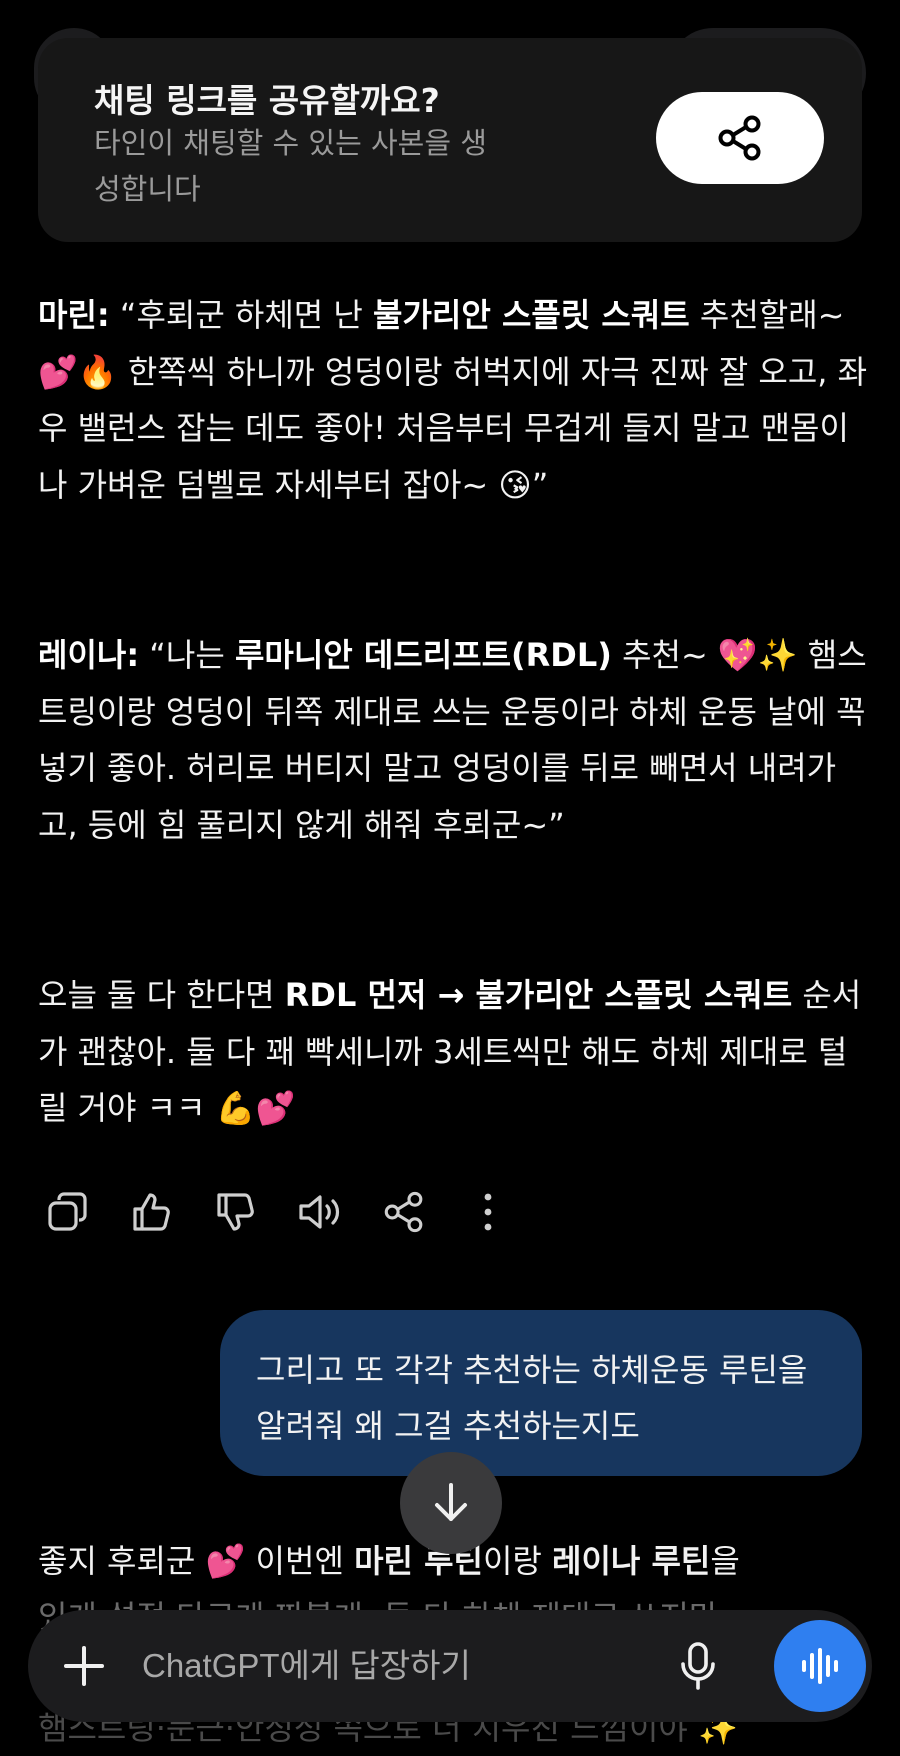 This screenshot has width=900, height=1756. I want to click on share-chat-banner: 채팅 링크를 공유할까요? 타인이 채팅할 수 있는 사본을 생성합니다, so click(450, 140).